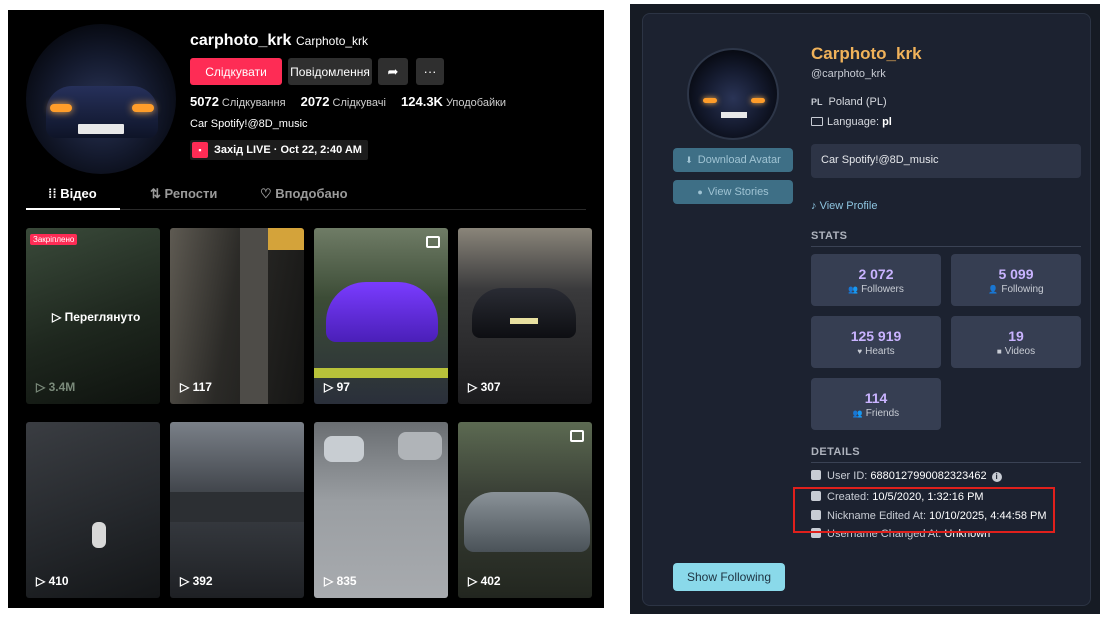 The height and width of the screenshot is (620, 1103). Describe the element at coordinates (999, 351) in the screenshot. I see `video-camera-icon: ■` at that location.